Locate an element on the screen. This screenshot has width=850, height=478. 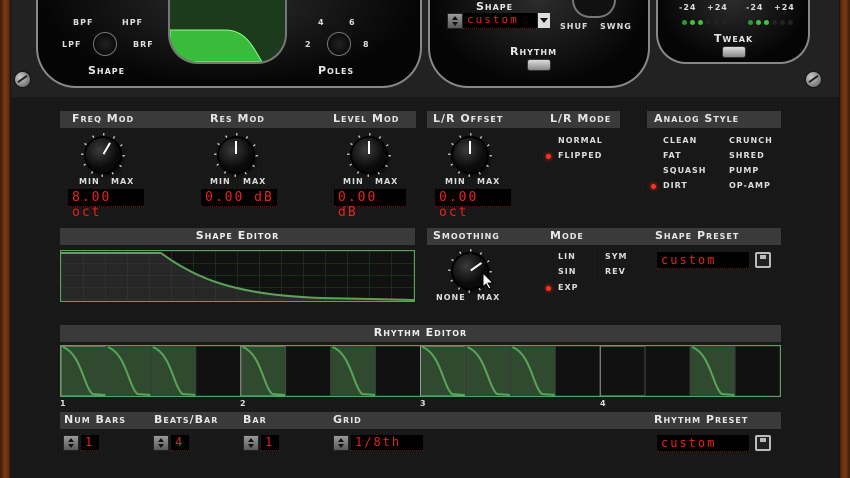
mode-option-rev: REV is located at coordinates (615, 273).